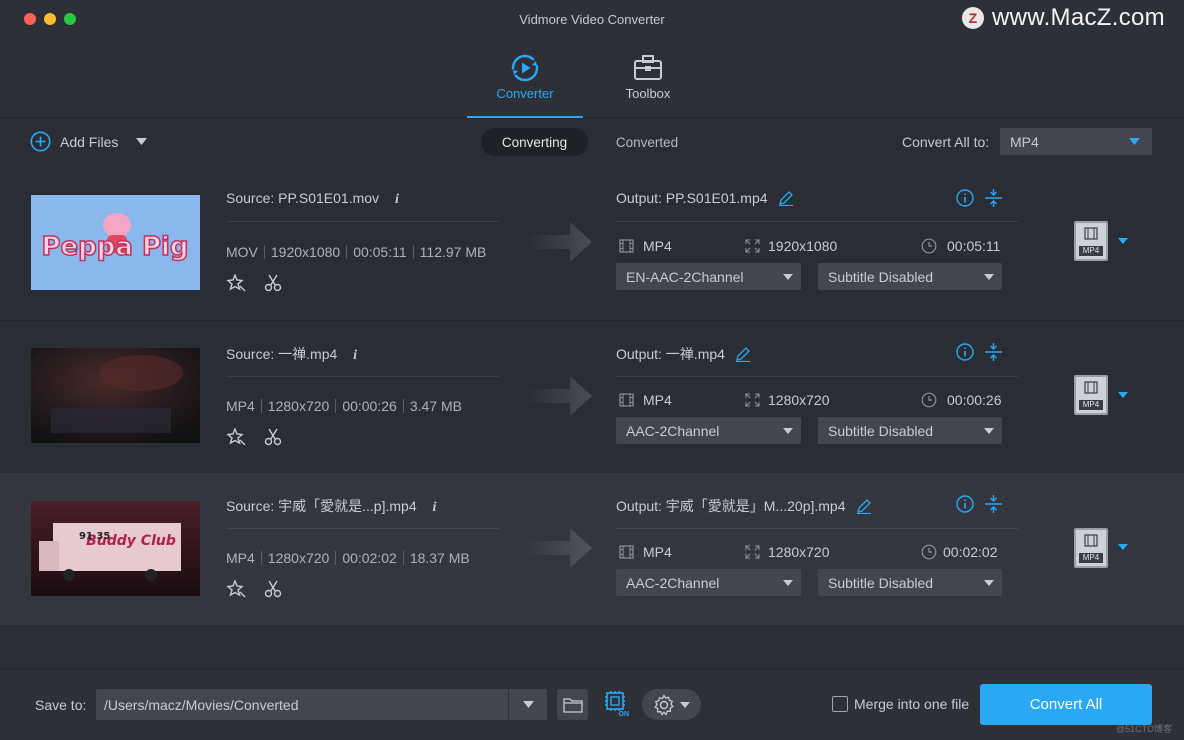 The image size is (1184, 740). I want to click on convert-all-format-select: MP4, so click(1076, 141).